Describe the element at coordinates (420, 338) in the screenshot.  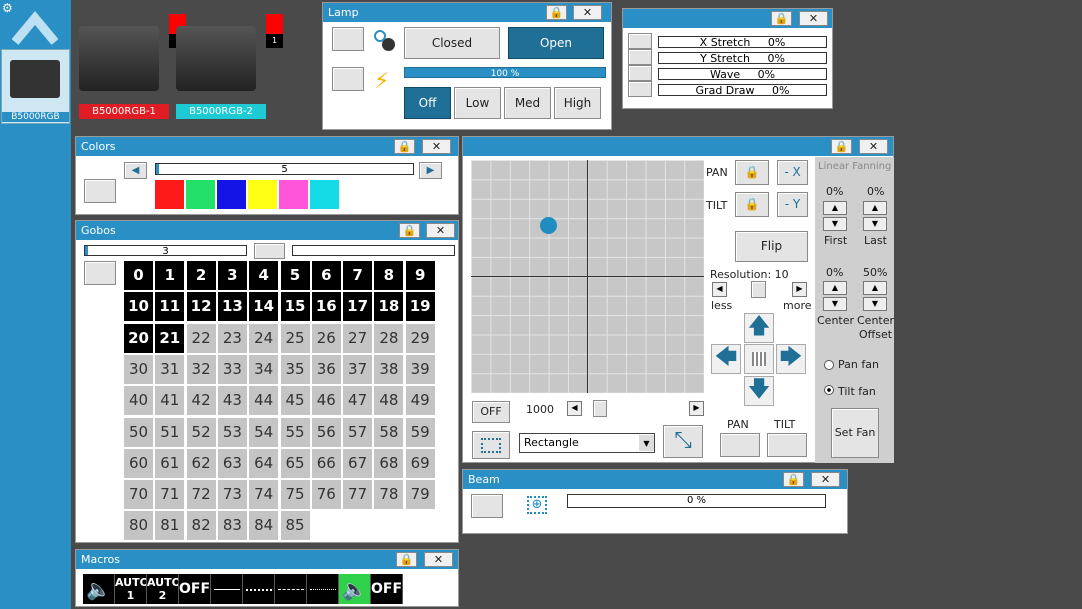
I see `gobo-button: 29` at that location.